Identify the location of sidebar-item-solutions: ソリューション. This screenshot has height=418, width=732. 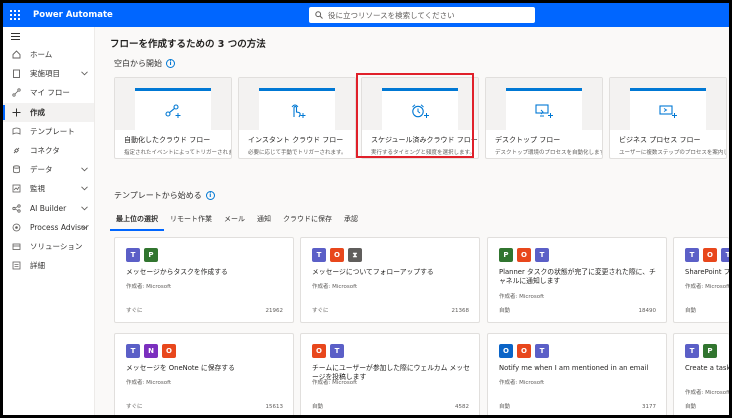
(48, 246).